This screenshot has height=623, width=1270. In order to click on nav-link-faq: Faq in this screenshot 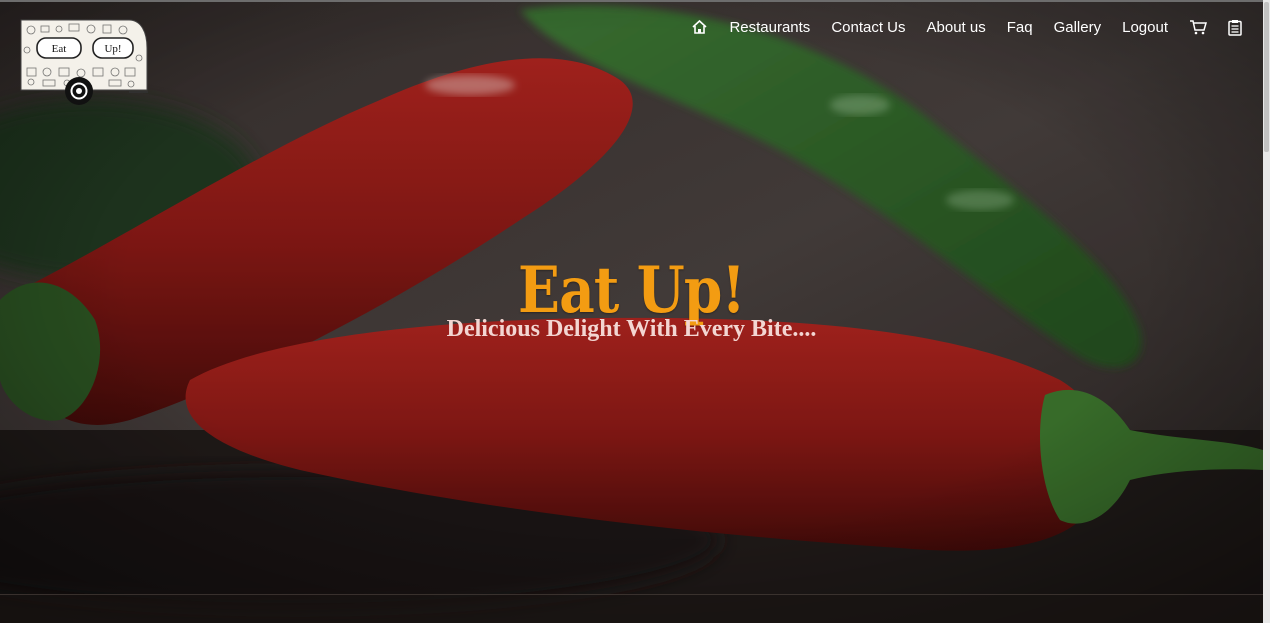, I will do `click(1020, 27)`.